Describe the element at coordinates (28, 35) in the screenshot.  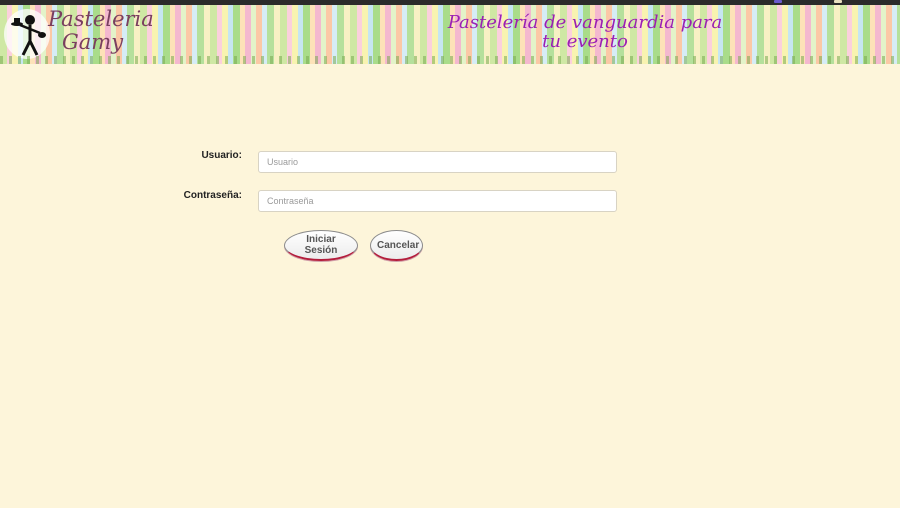
I see `chef-figure-icon` at that location.